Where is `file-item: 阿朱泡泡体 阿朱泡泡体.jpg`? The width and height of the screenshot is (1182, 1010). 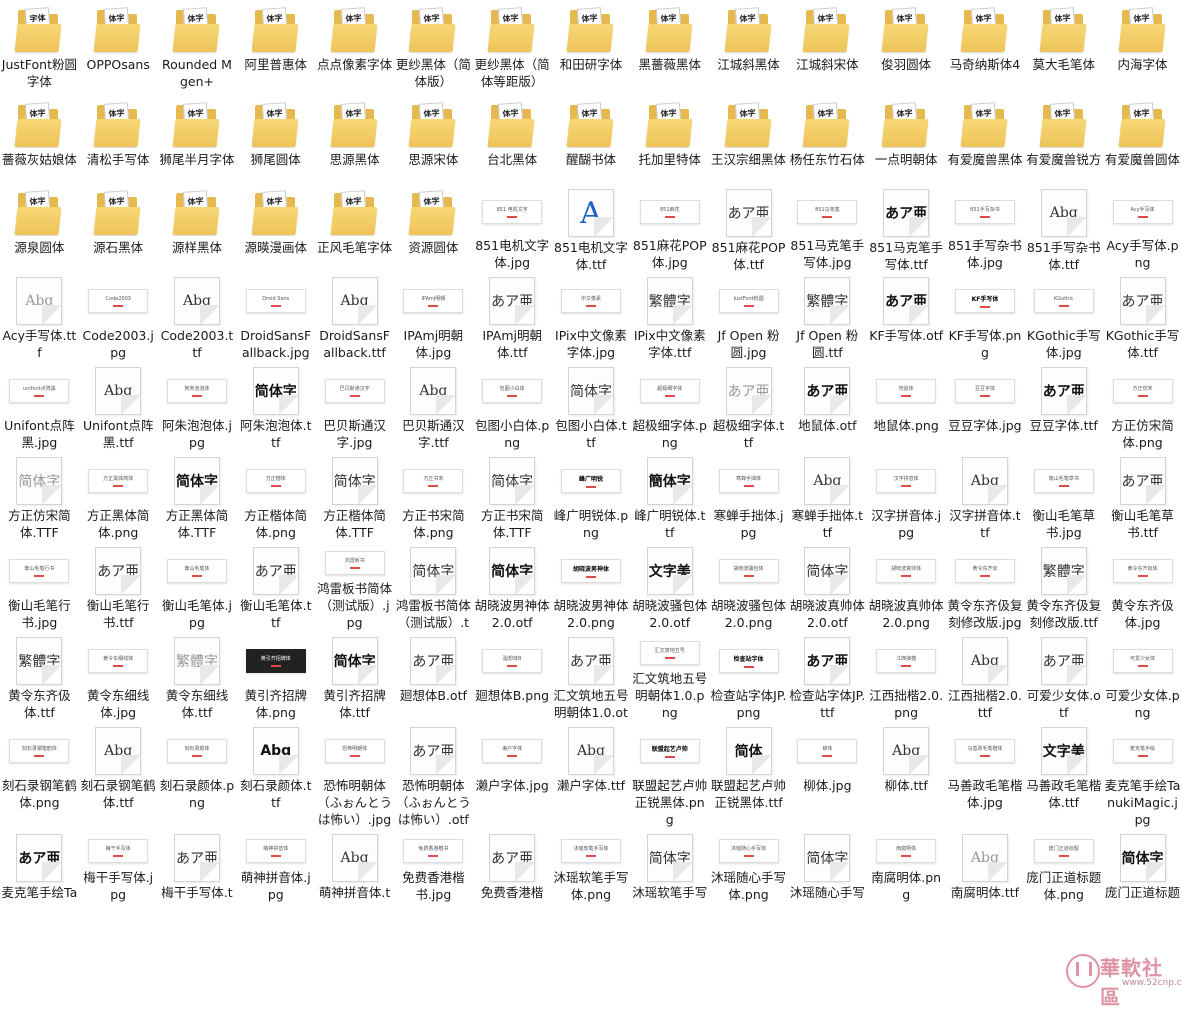 file-item: 阿朱泡泡体 阿朱泡泡体.jpg is located at coordinates (197, 406).